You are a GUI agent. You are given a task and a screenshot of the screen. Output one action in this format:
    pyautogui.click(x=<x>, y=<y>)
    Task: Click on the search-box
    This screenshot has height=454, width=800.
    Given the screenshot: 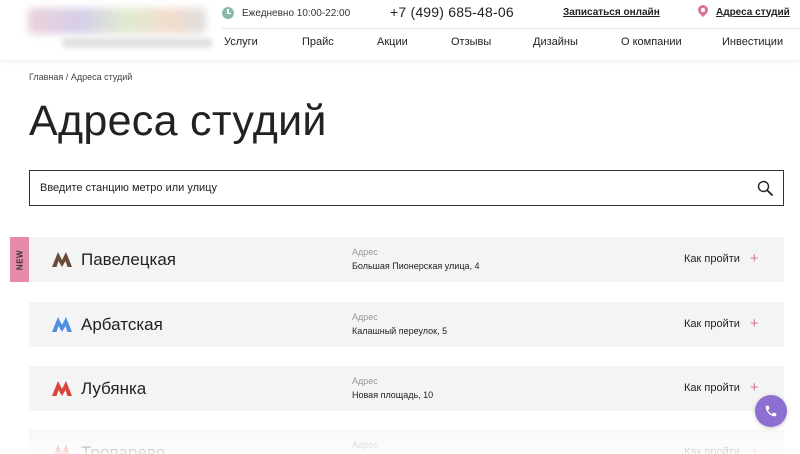 What is the action you would take?
    pyautogui.click(x=406, y=188)
    